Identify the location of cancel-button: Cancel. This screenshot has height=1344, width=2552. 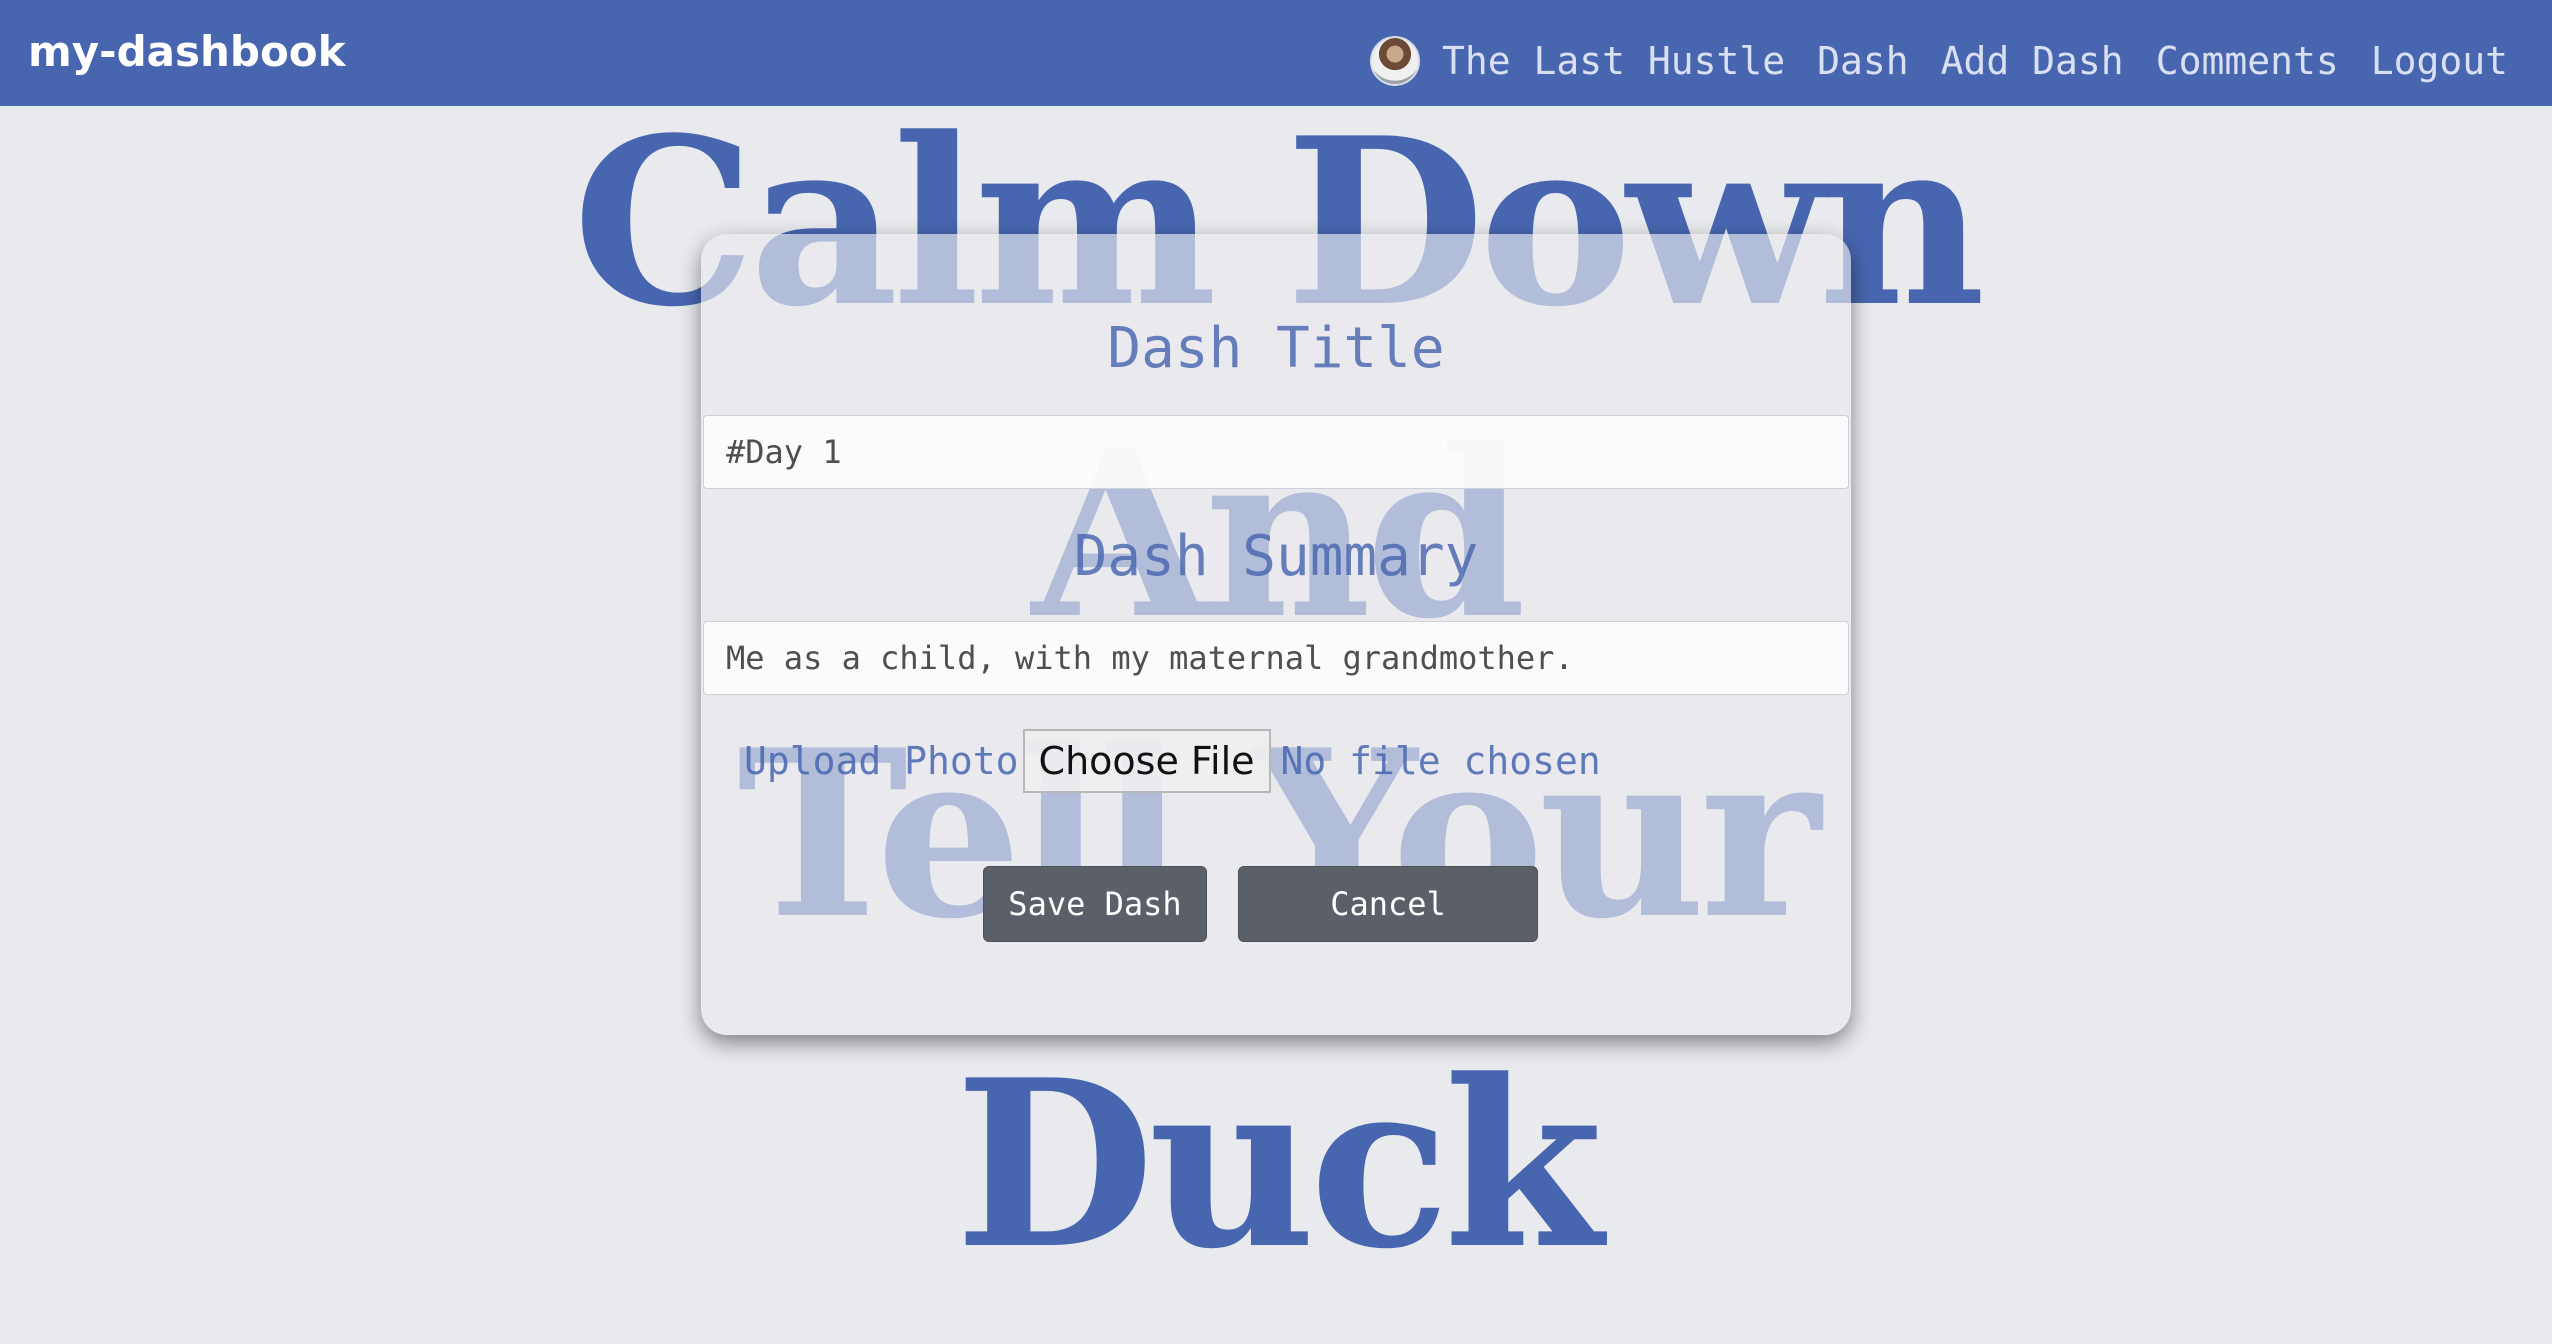
(1388, 904).